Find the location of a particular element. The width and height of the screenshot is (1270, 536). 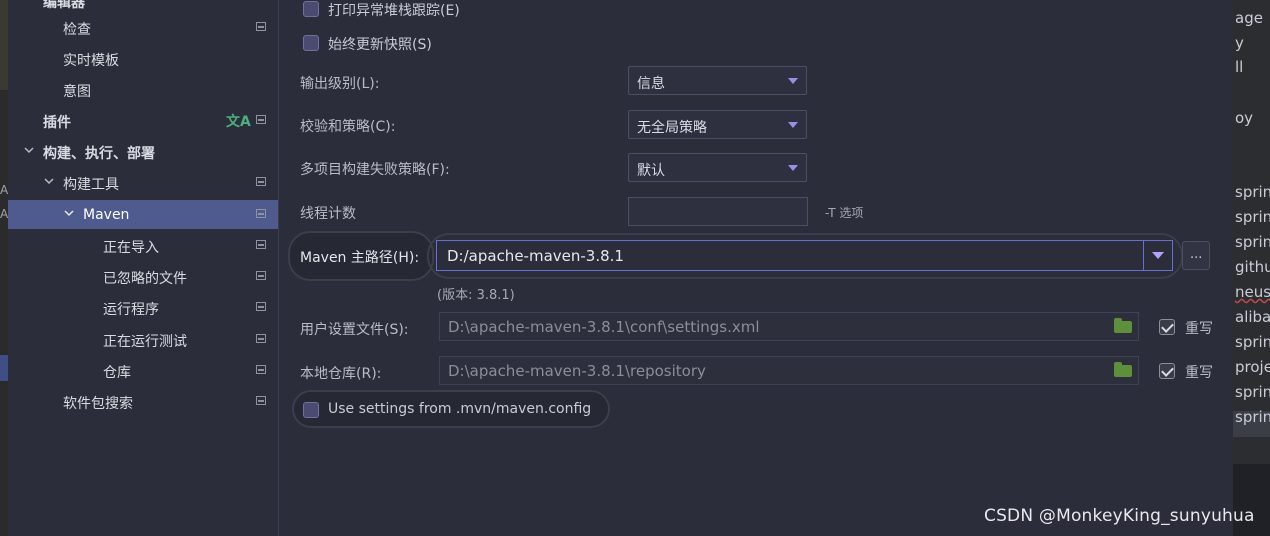

tree-item-label: 意图 is located at coordinates (77, 92).